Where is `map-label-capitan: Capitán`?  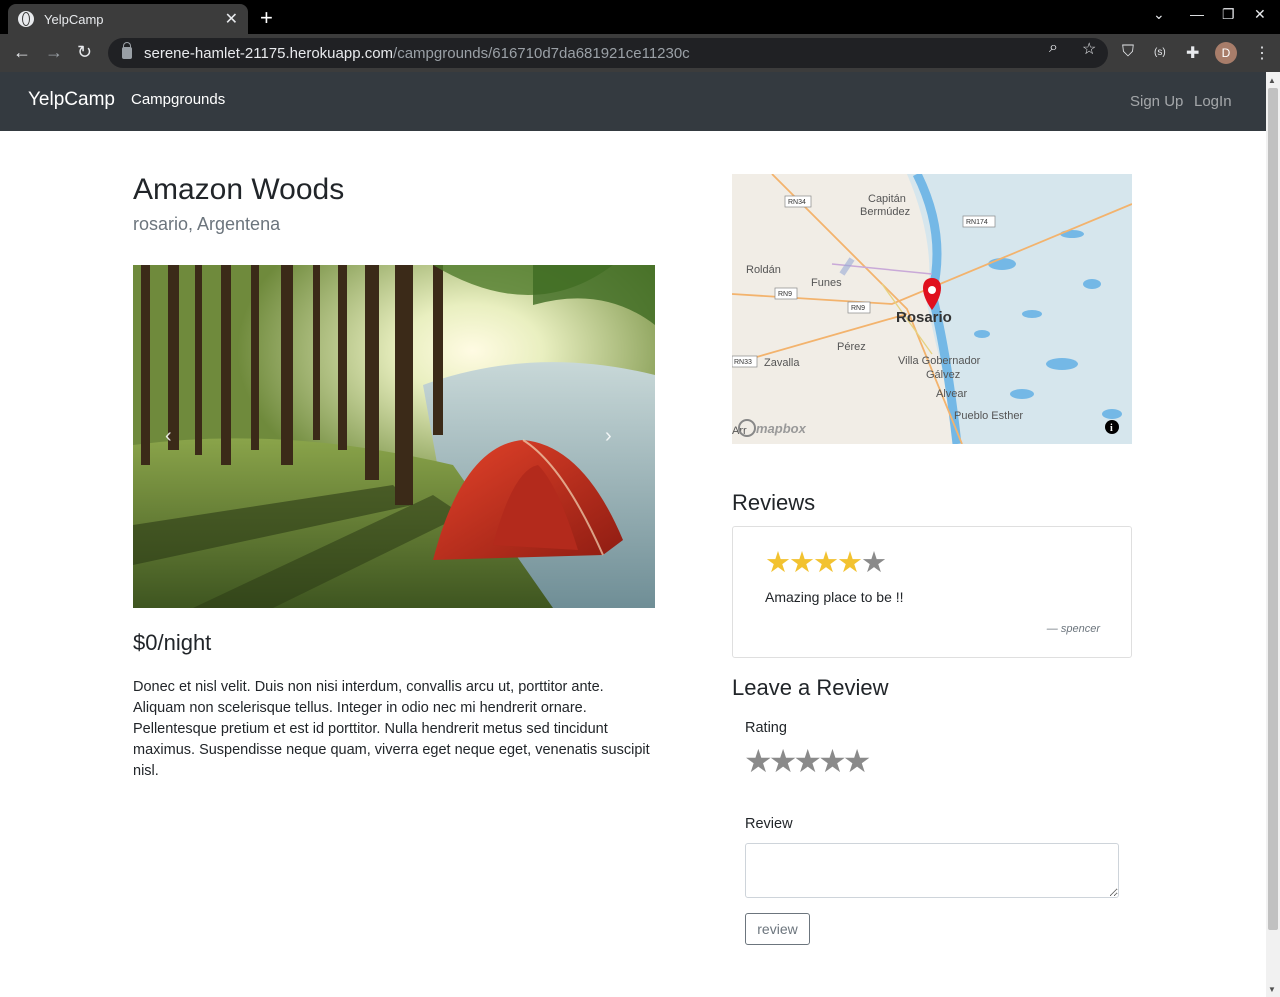 map-label-capitan: Capitán is located at coordinates (887, 199).